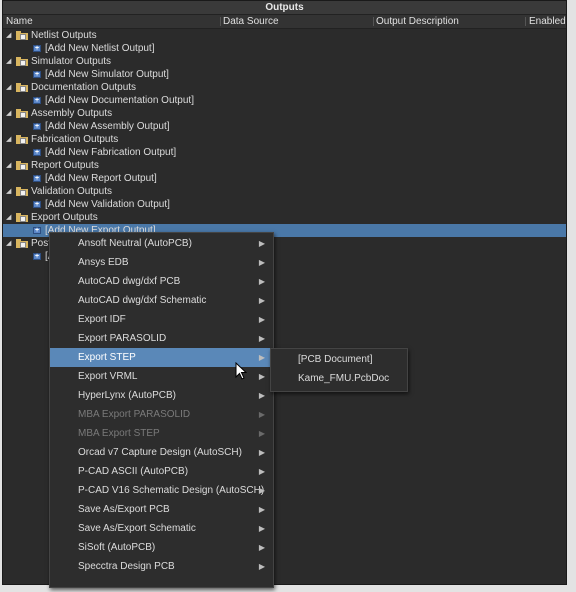 Image resolution: width=576 pixels, height=592 pixels. I want to click on context-menu-item: AutoCAD dwg/dxf Schematic ▶, so click(161, 300).